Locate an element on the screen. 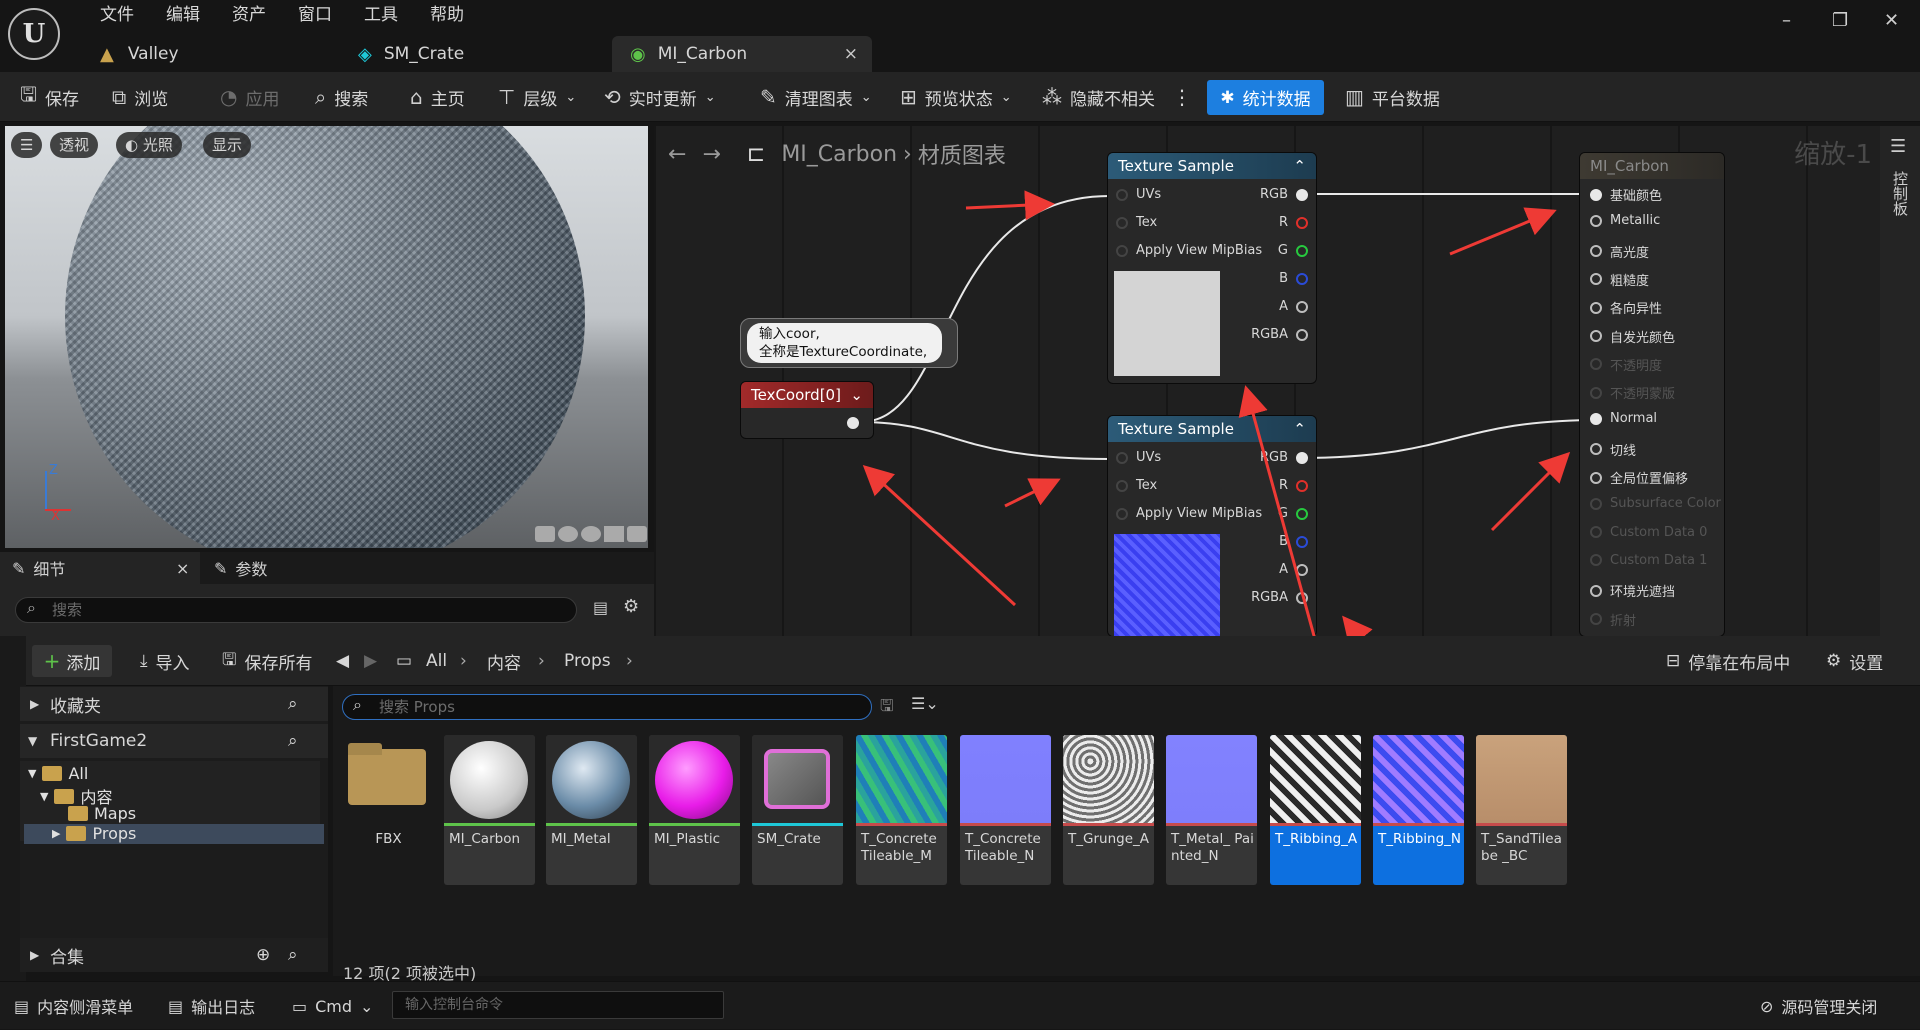  asset-tile: T_Ribbing_N is located at coordinates (1418, 810).